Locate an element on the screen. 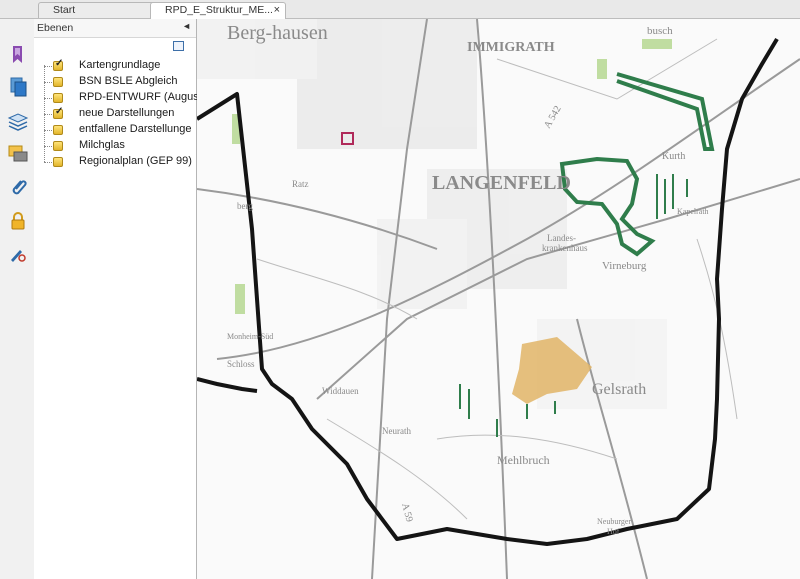 The height and width of the screenshot is (579, 800). layer-item: BSN BSLE Abgleich is located at coordinates (124, 82).